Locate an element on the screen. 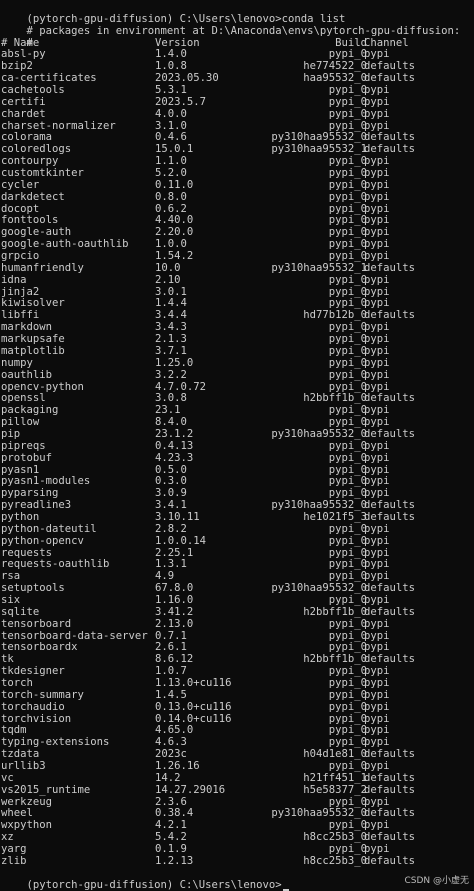 This screenshot has height=891, width=474. package-row: zlib 1.2.13 h8cc25b3_0 defaults is located at coordinates (237, 861).